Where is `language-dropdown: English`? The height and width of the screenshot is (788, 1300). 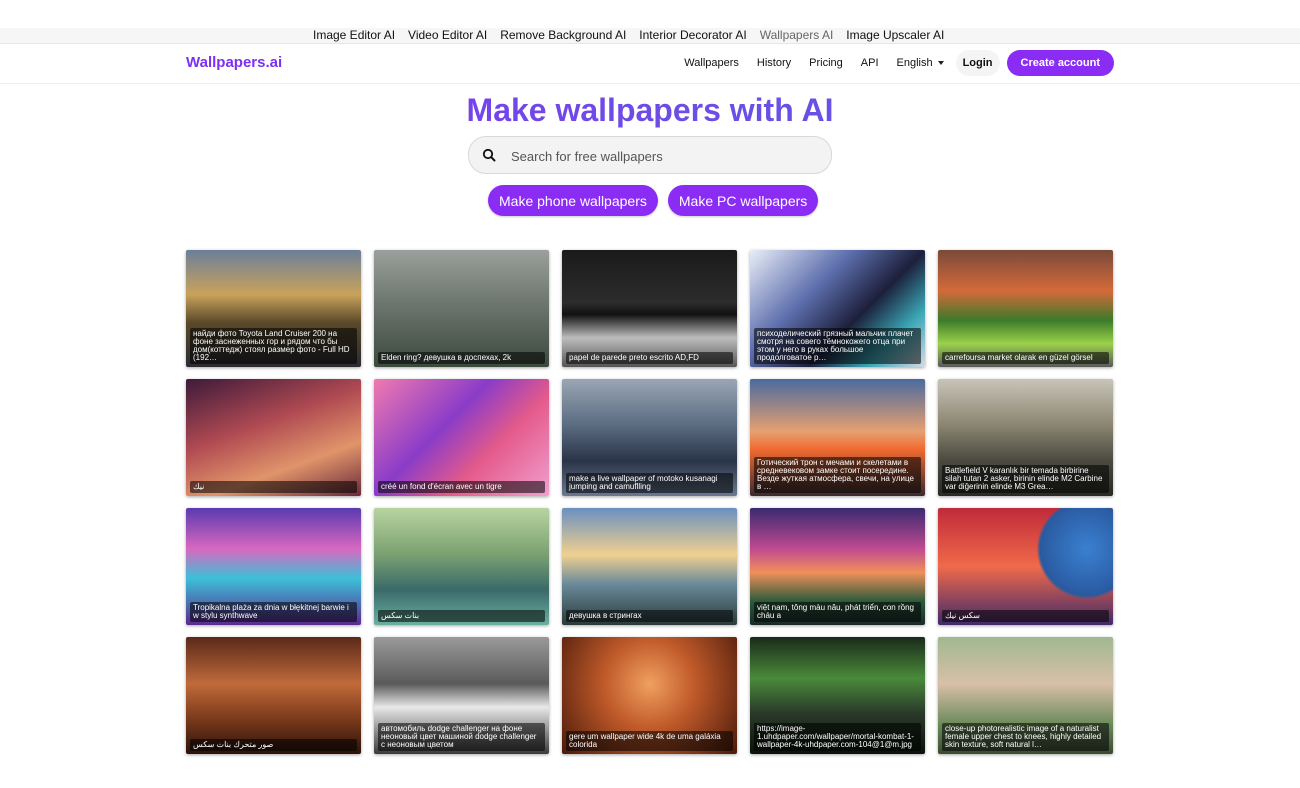 language-dropdown: English is located at coordinates (920, 63).